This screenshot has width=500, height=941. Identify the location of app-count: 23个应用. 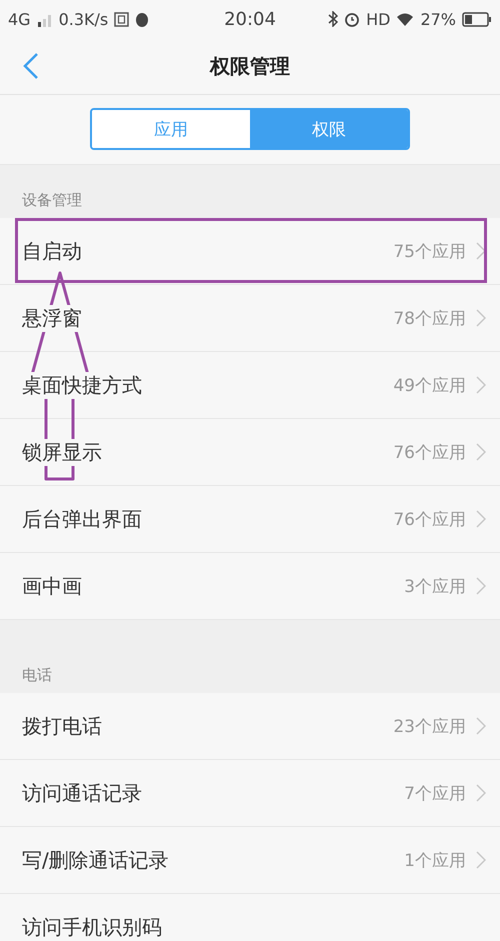
(429, 727).